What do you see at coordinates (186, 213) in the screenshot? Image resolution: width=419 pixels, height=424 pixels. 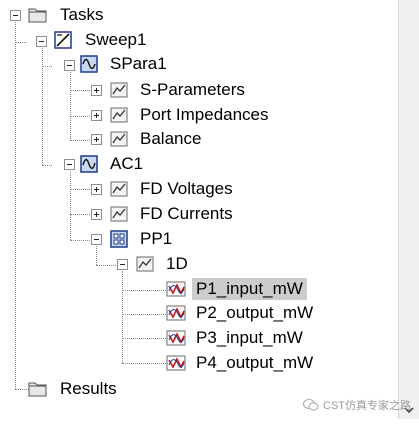 I see `tree-item-label: FD Currents` at bounding box center [186, 213].